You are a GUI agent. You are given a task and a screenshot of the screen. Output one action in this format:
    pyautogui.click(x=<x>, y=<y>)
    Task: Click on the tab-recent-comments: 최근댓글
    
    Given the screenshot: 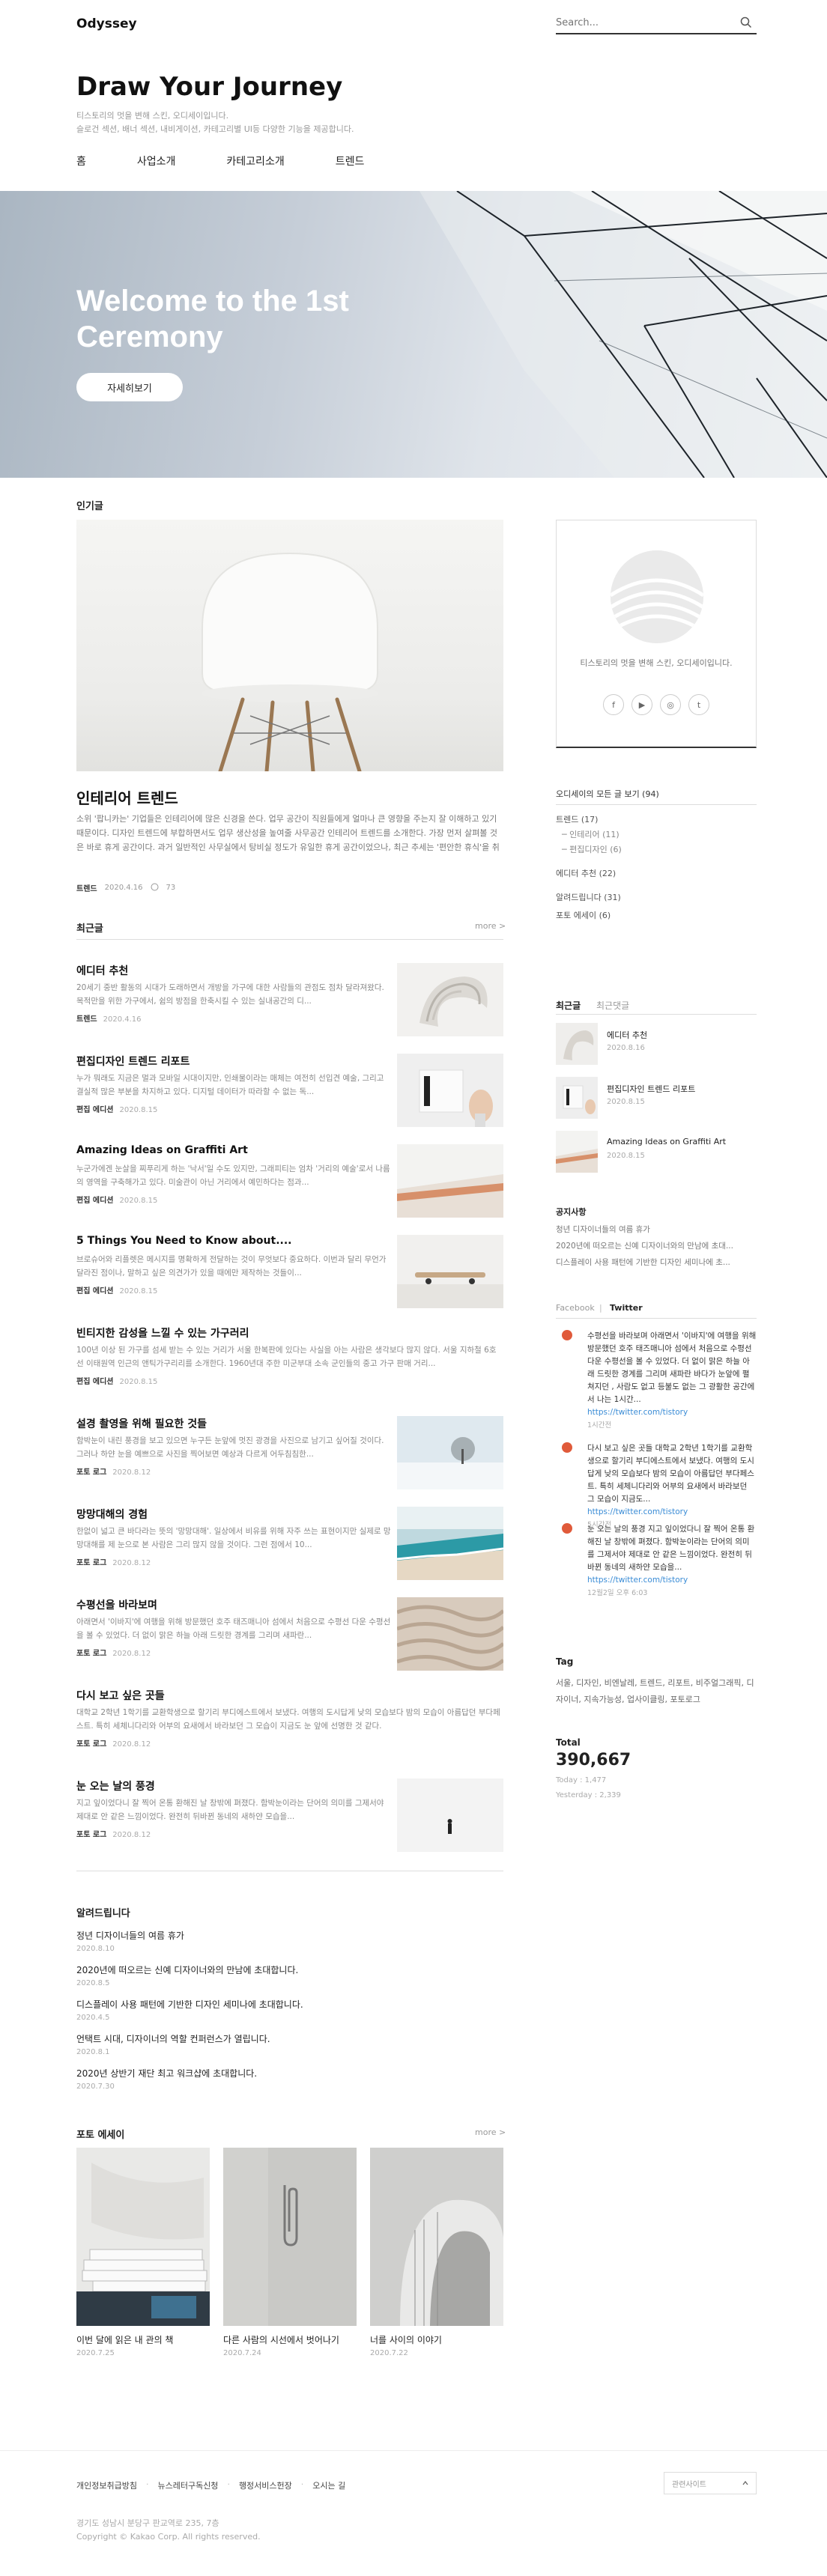 What is the action you would take?
    pyautogui.click(x=613, y=1005)
    